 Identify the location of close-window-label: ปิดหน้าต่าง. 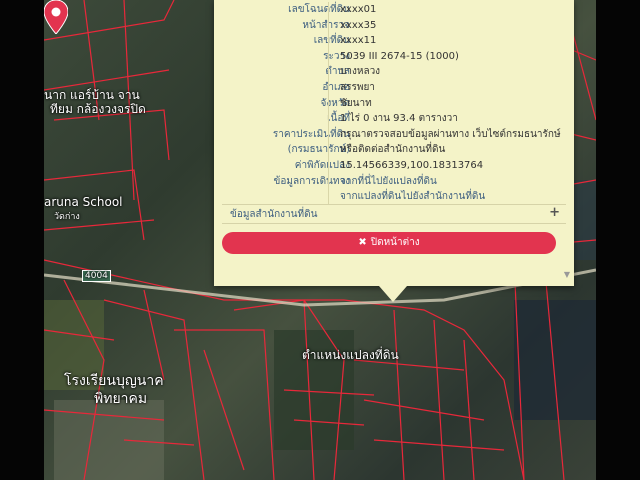
(395, 242).